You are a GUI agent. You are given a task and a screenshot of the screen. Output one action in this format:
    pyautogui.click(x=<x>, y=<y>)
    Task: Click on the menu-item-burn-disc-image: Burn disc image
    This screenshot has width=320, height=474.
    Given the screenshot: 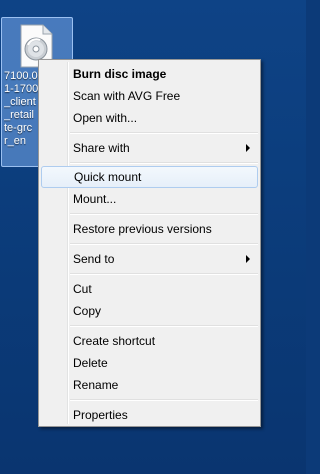 What is the action you would take?
    pyautogui.click(x=149, y=74)
    